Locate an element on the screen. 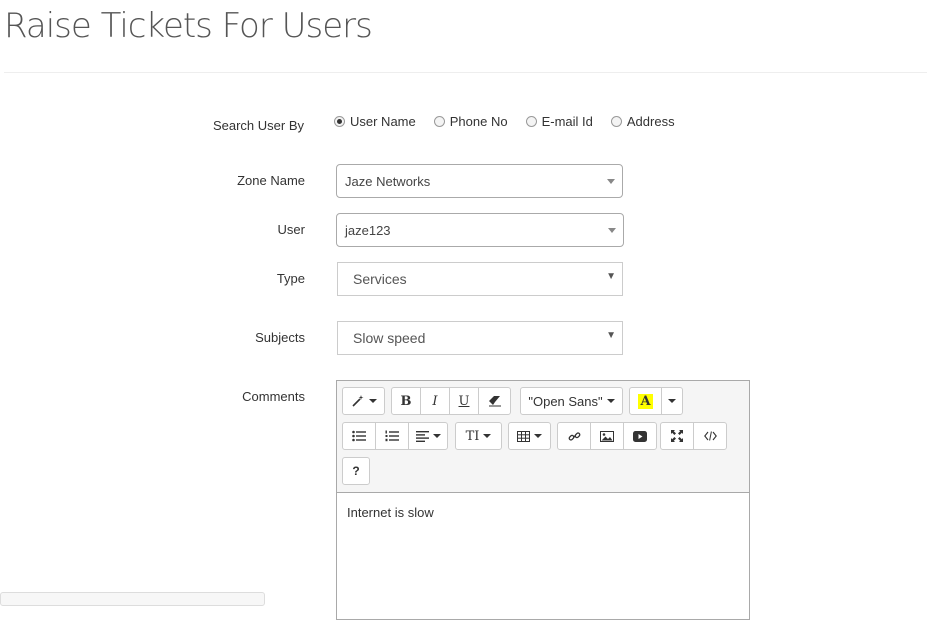 The image size is (927, 620). user-value: jaze123 is located at coordinates (368, 230).